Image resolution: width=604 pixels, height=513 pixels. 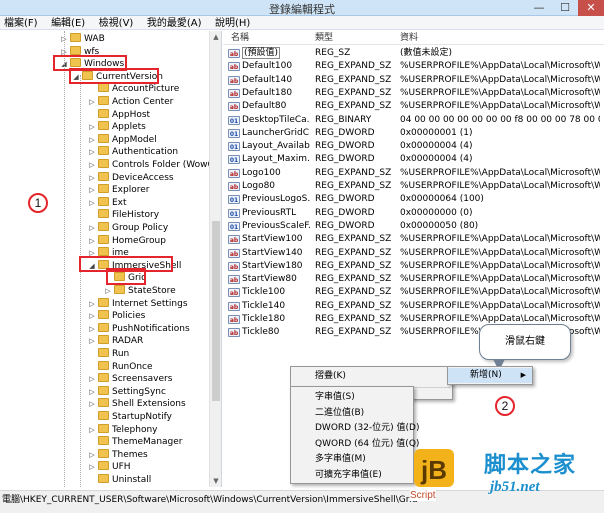 I want to click on tree-item: AppHost, so click(x=119, y=115).